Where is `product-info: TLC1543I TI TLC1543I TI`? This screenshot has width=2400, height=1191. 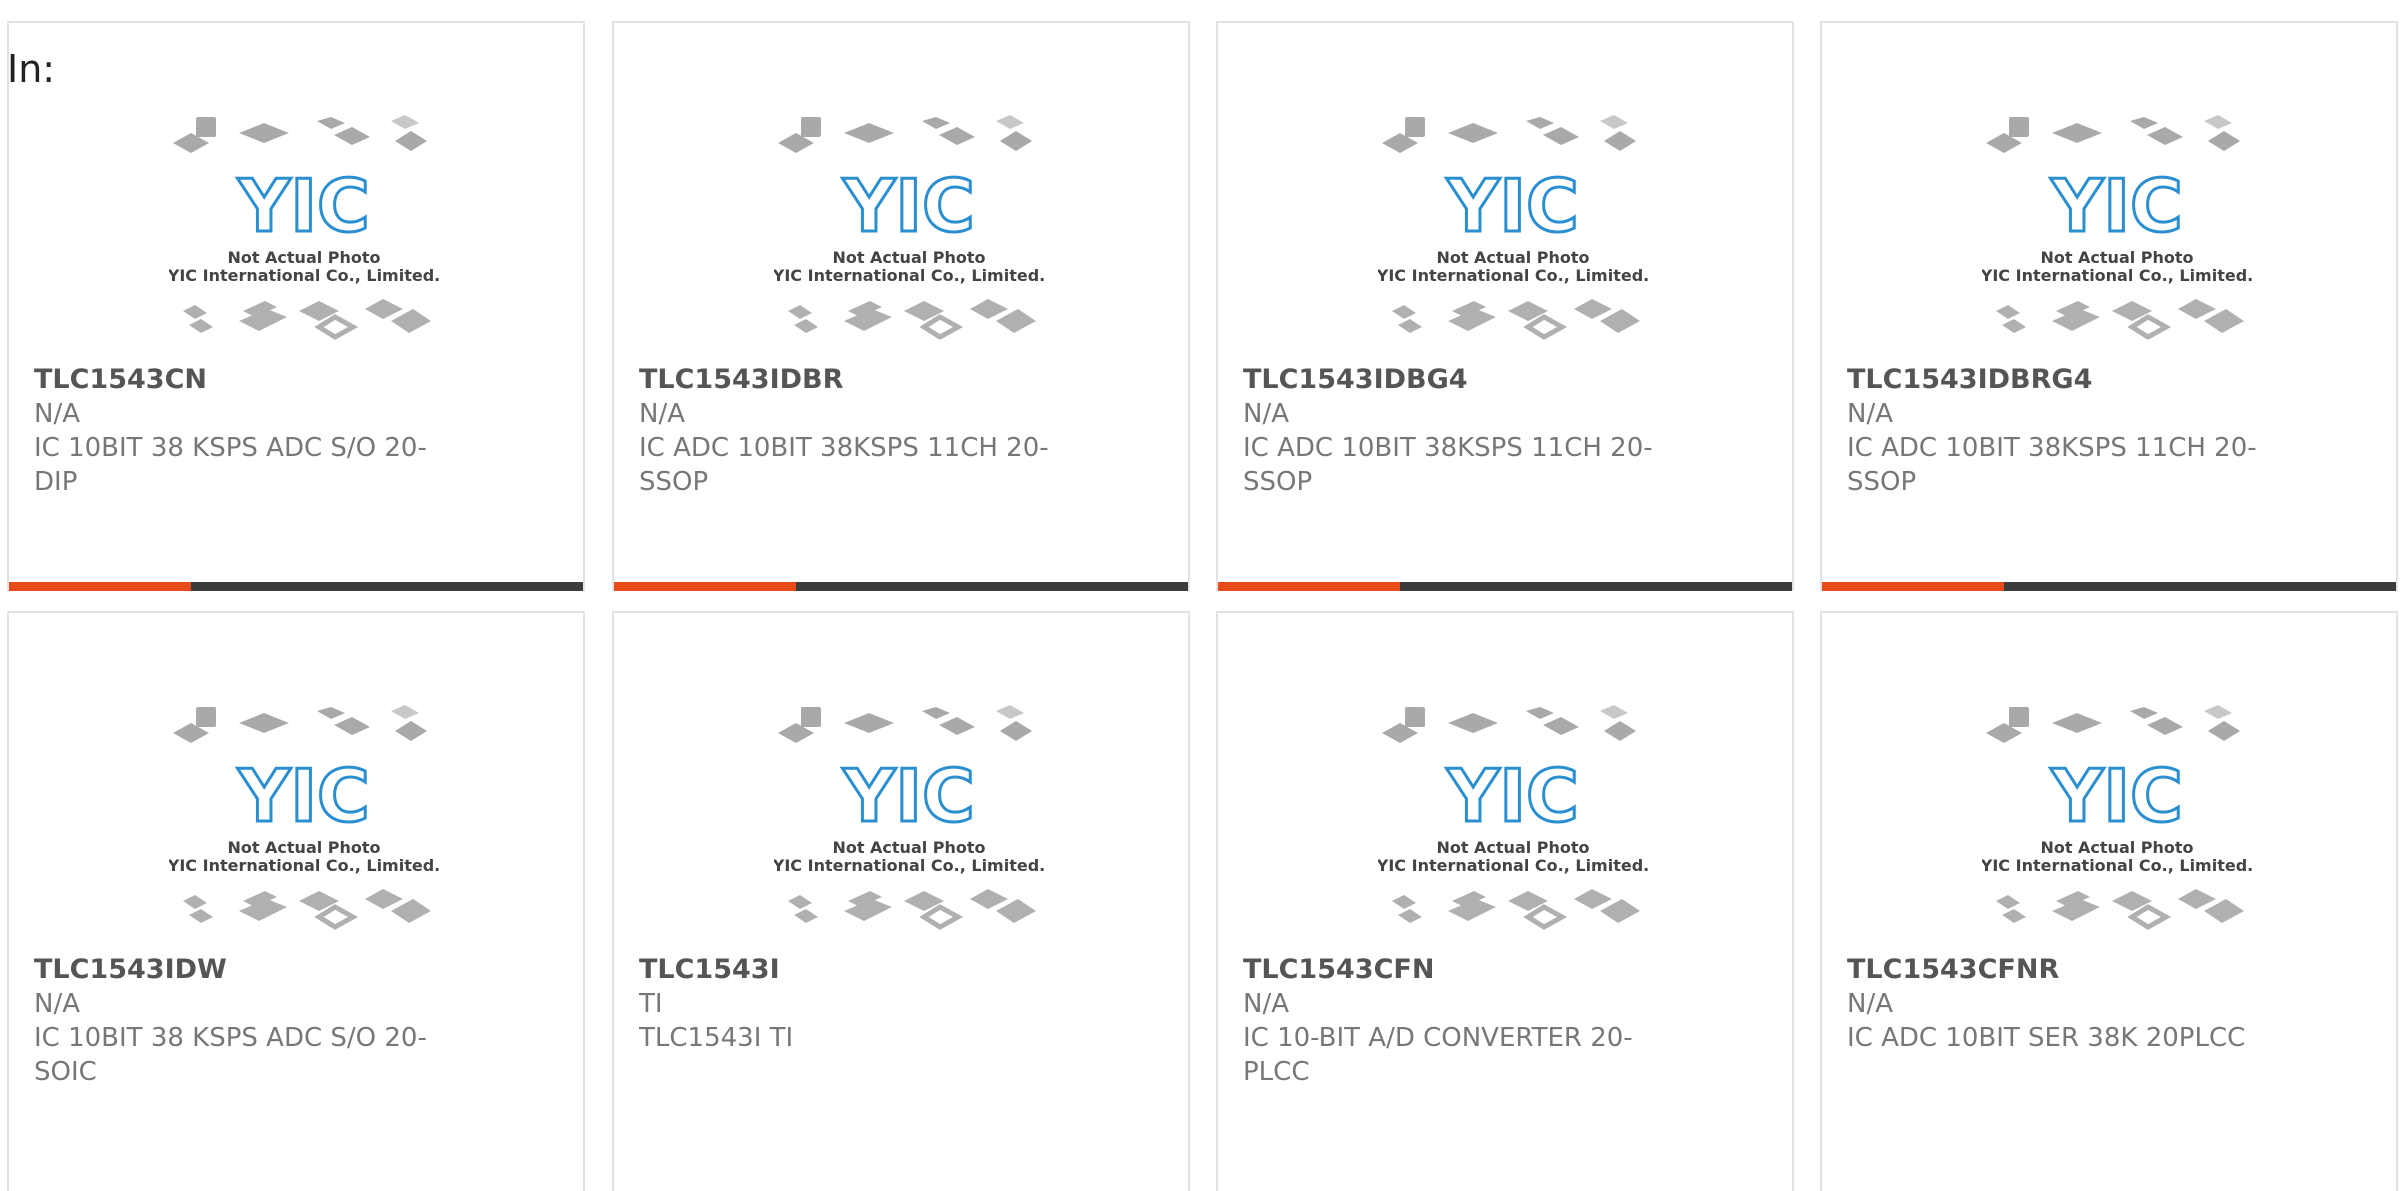 product-info: TLC1543I TI TLC1543I TI is located at coordinates (849, 1004).